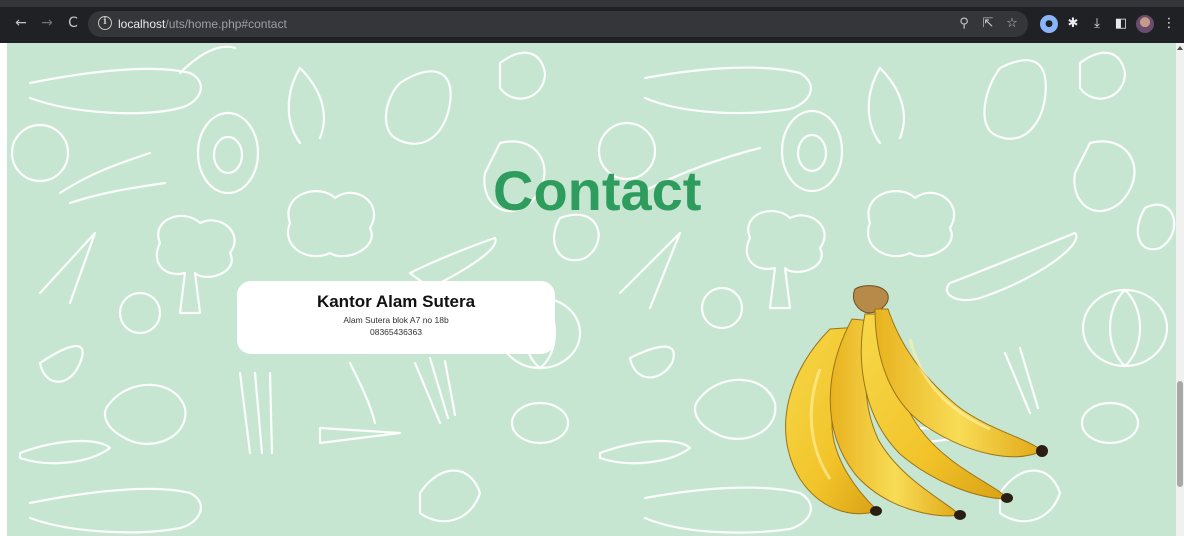 This screenshot has height=536, width=1184. I want to click on url-host: localhost, so click(142, 24).